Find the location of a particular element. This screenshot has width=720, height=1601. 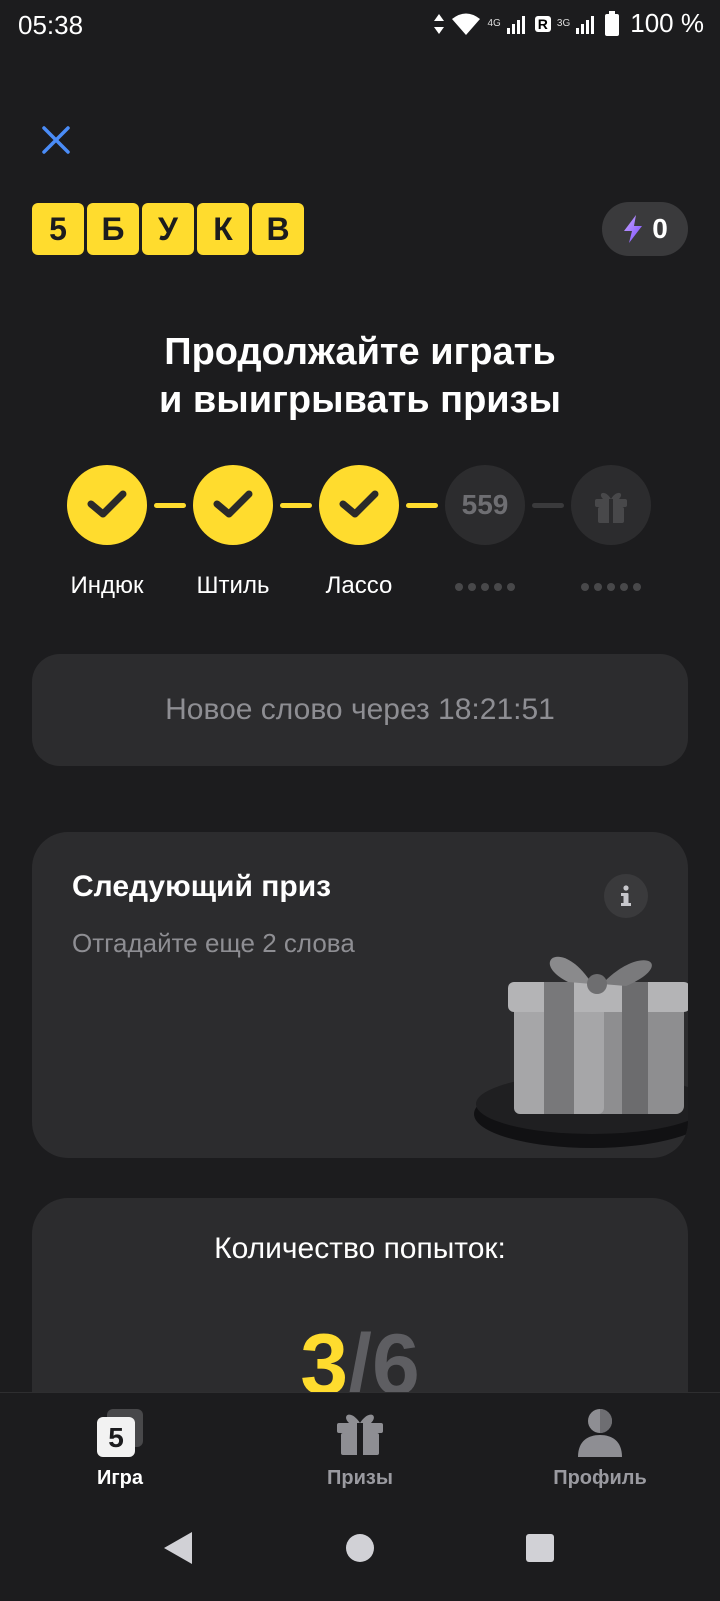

logo-tile: К is located at coordinates (223, 229).